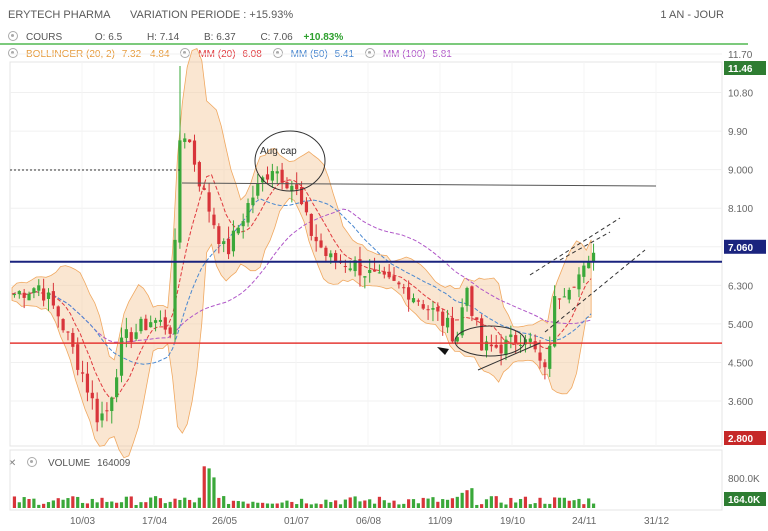  Describe the element at coordinates (740, 325) in the screenshot. I see `y-tick-label: 5.400` at that location.